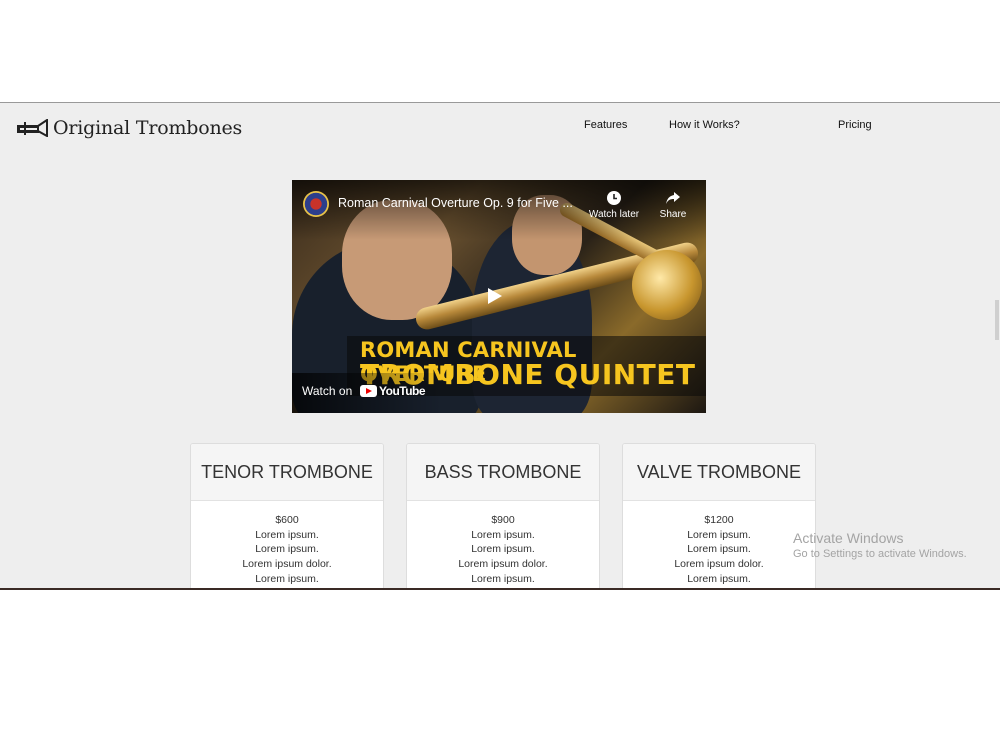 This screenshot has height=750, width=1000. Describe the element at coordinates (997, 320) in the screenshot. I see `scrollbar-thumb` at that location.